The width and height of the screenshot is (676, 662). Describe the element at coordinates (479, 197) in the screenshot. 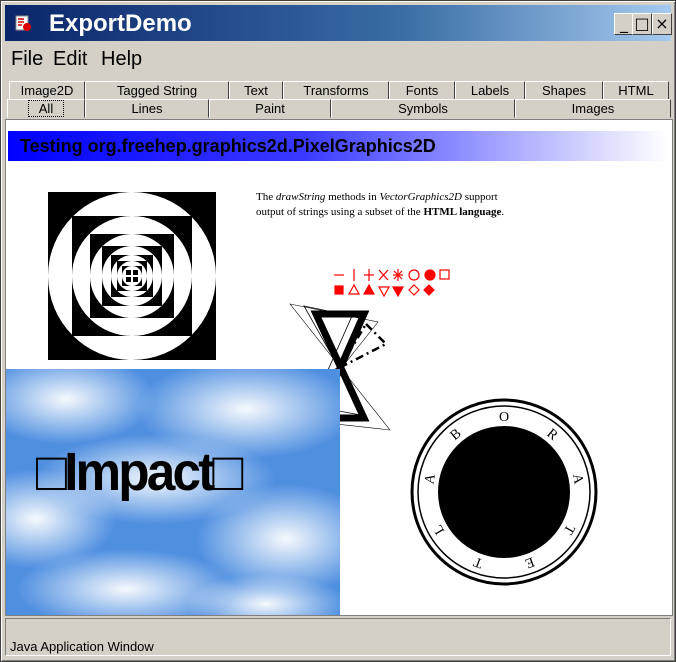

I see `html-text-support: support` at that location.